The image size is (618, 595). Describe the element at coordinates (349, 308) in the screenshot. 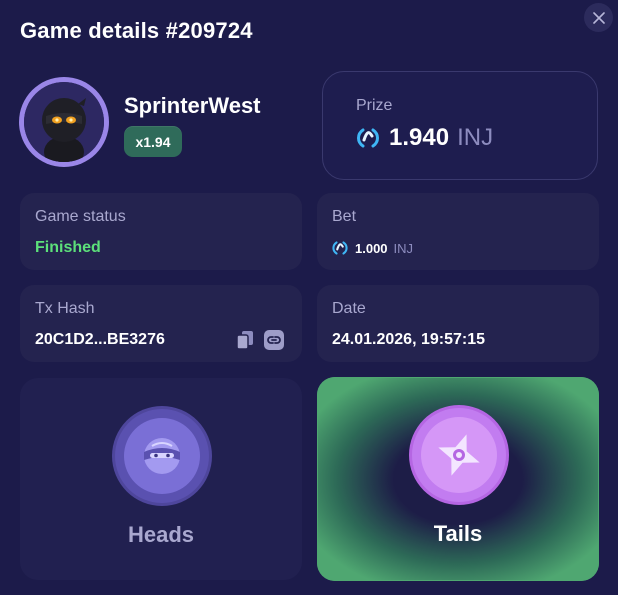

I see `date-label: Date` at that location.